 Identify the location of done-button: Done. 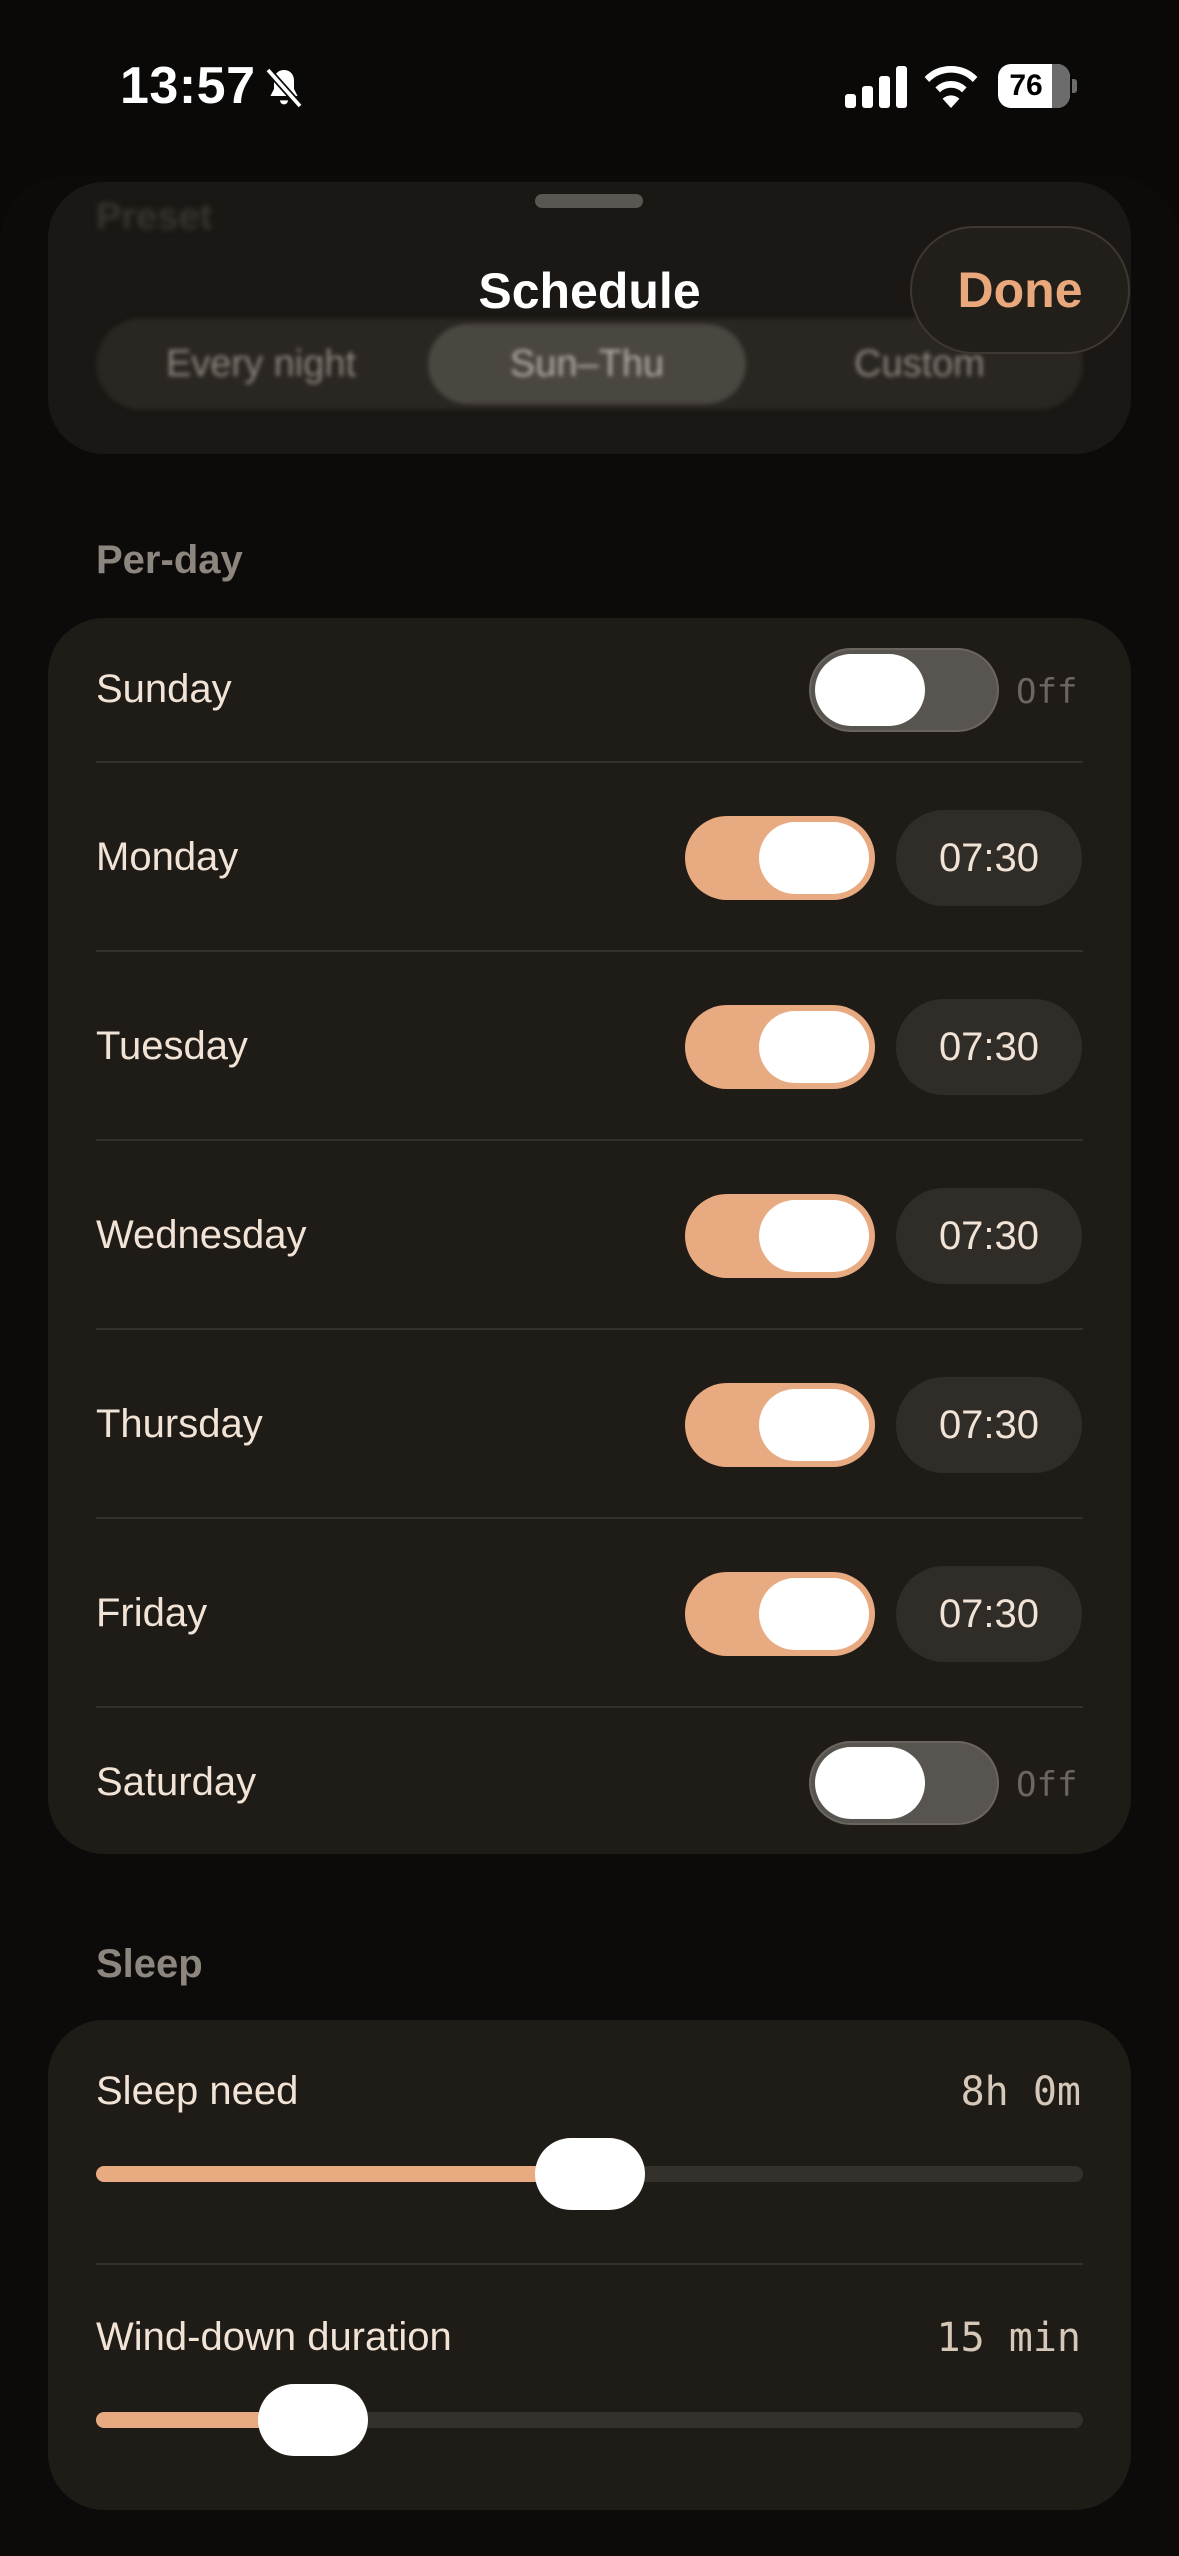
(1020, 290).